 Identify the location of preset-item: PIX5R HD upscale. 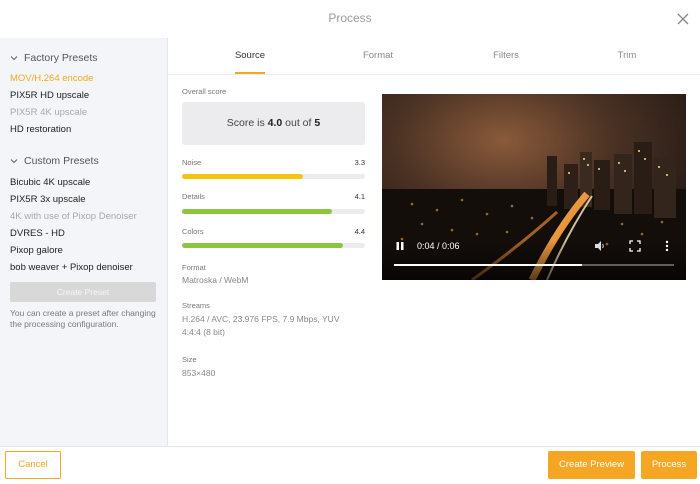
(49, 95).